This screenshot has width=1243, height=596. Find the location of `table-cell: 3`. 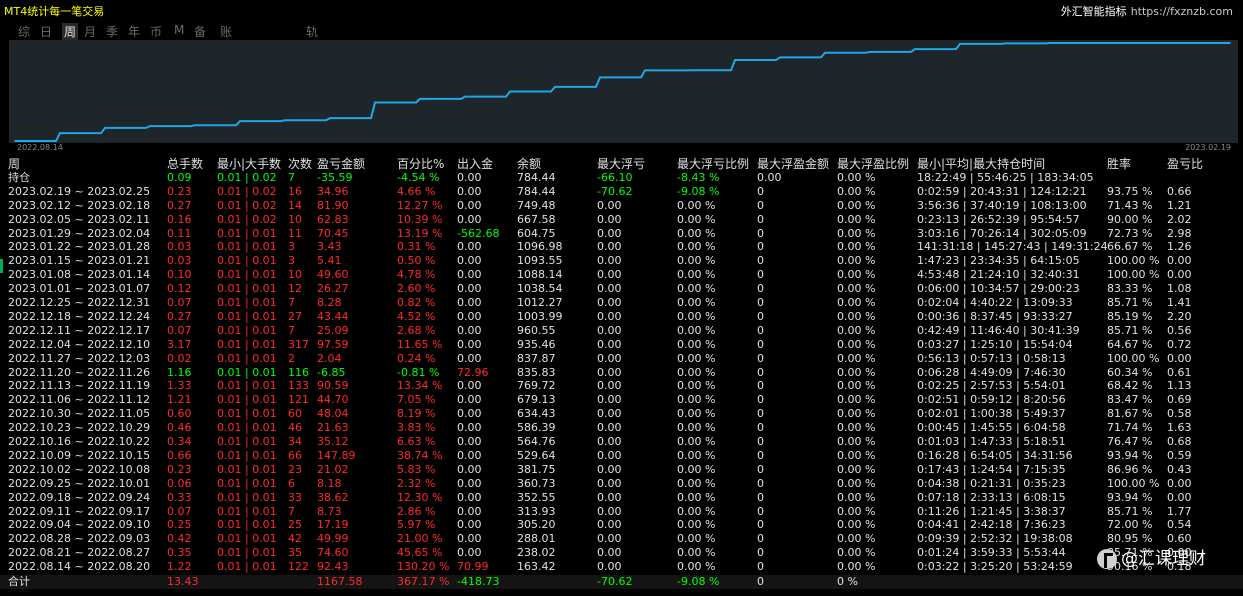

table-cell: 3 is located at coordinates (291, 247).